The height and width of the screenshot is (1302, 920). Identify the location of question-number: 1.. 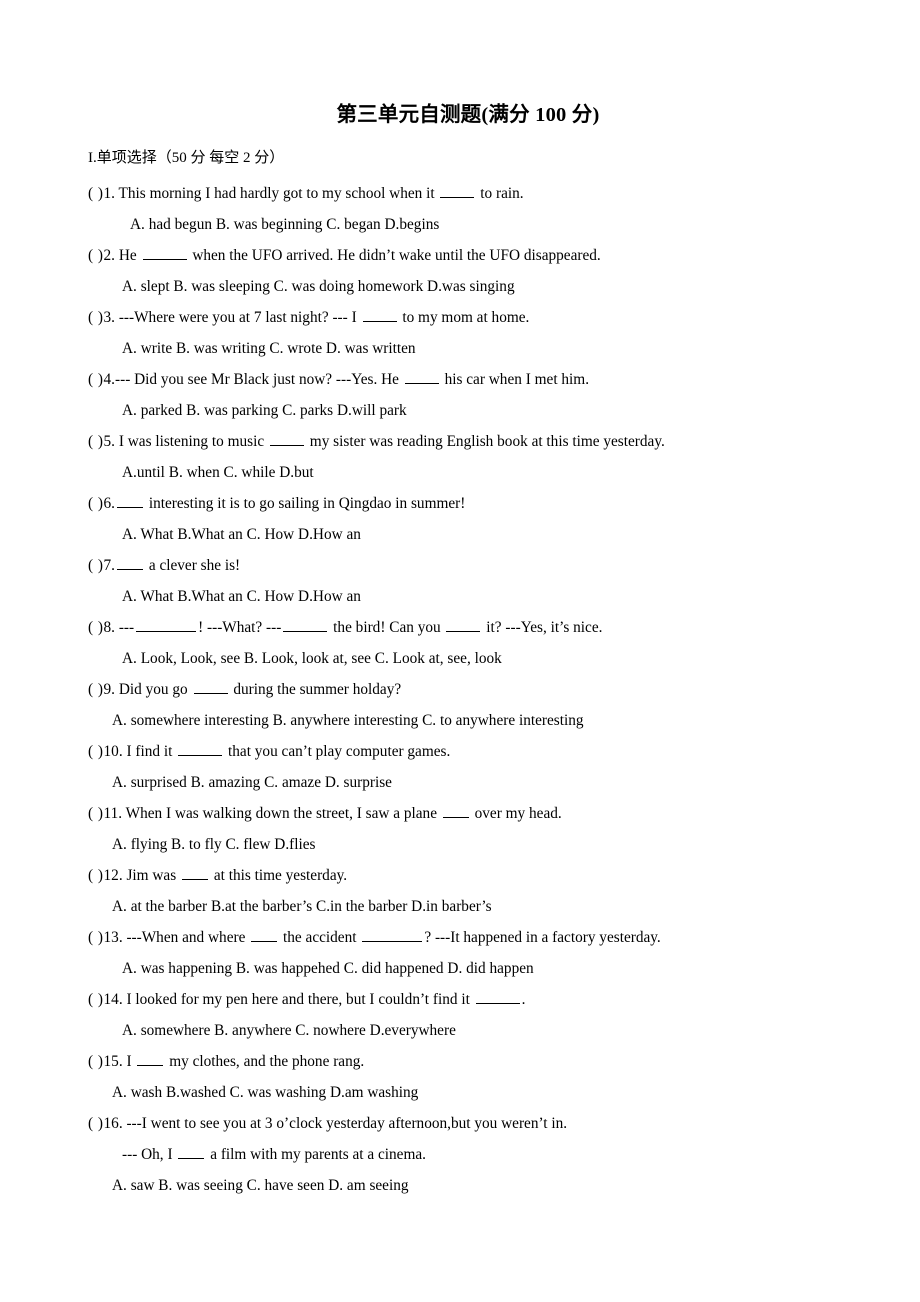
(109, 193).